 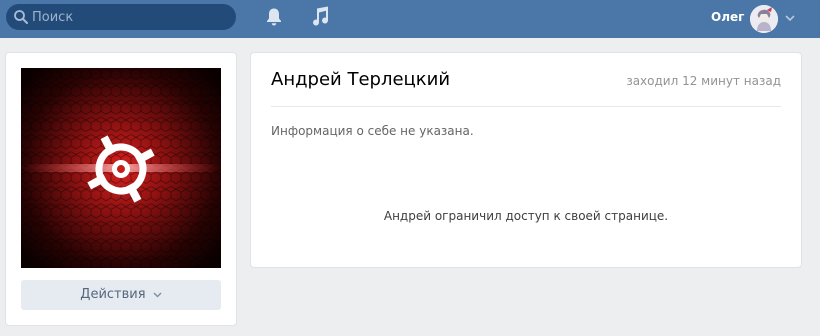 What do you see at coordinates (526, 106) in the screenshot?
I see `divider` at bounding box center [526, 106].